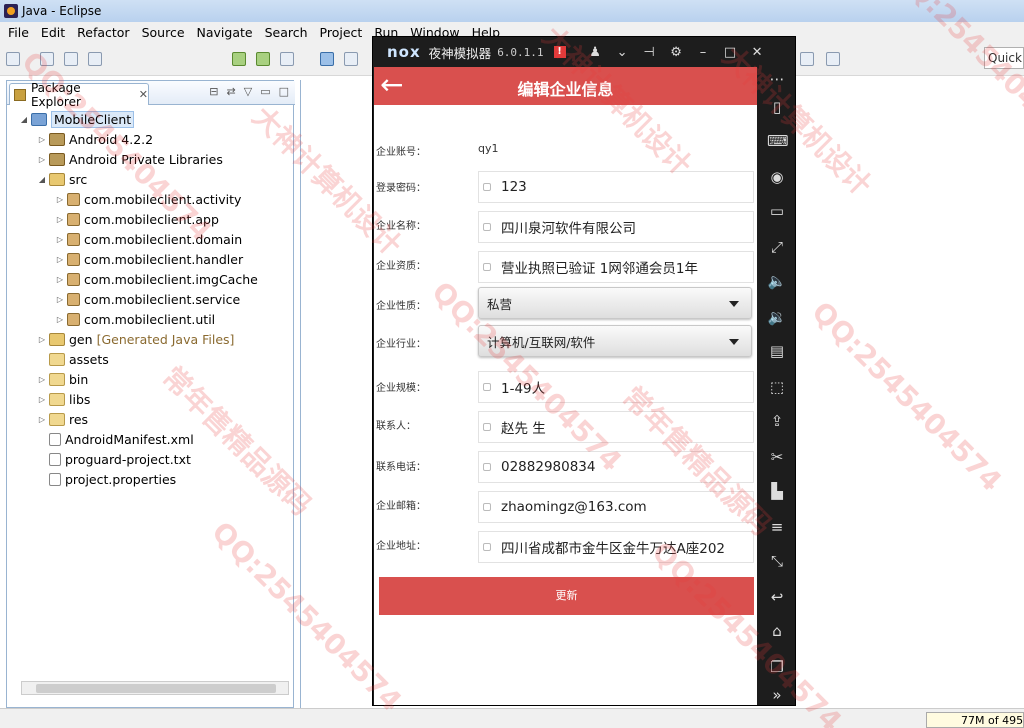 Image resolution: width=1024 pixels, height=728 pixels. What do you see at coordinates (703, 52) in the screenshot?
I see `minimize-window-icon: –` at bounding box center [703, 52].